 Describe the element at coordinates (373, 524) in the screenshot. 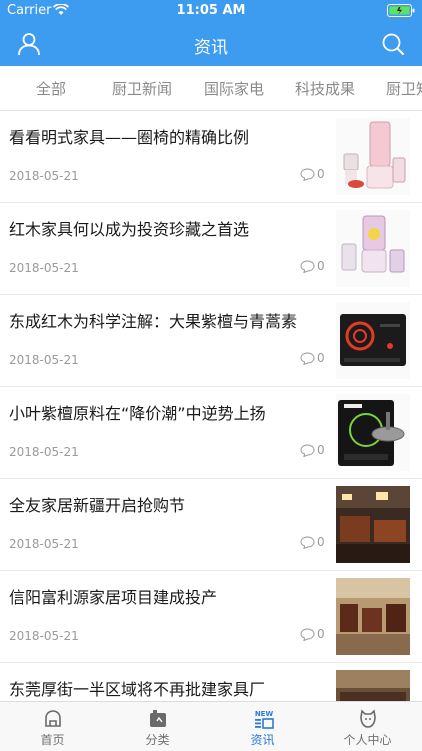

I see `thumbnail-furniture-showroom` at that location.